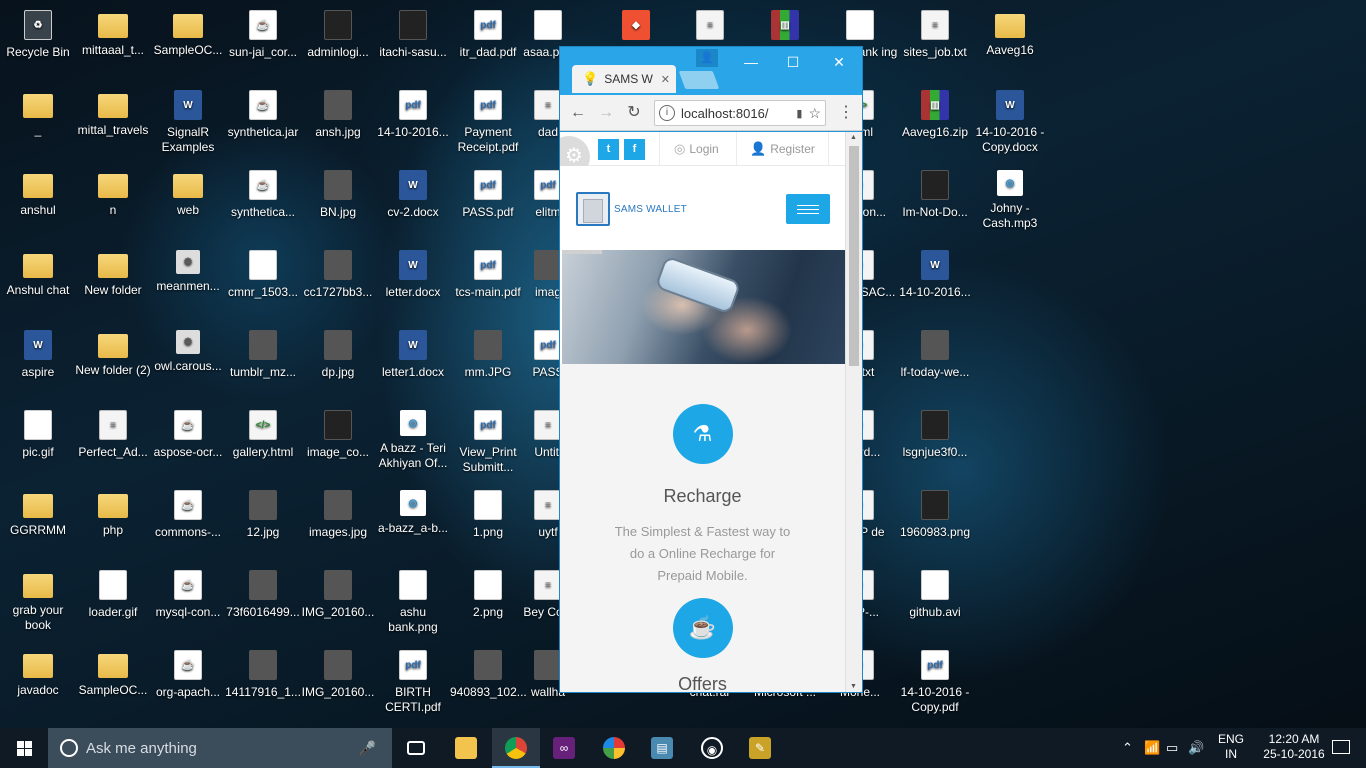  Describe the element at coordinates (263, 525) in the screenshot. I see `desktop-icon: 12.jpg` at that location.